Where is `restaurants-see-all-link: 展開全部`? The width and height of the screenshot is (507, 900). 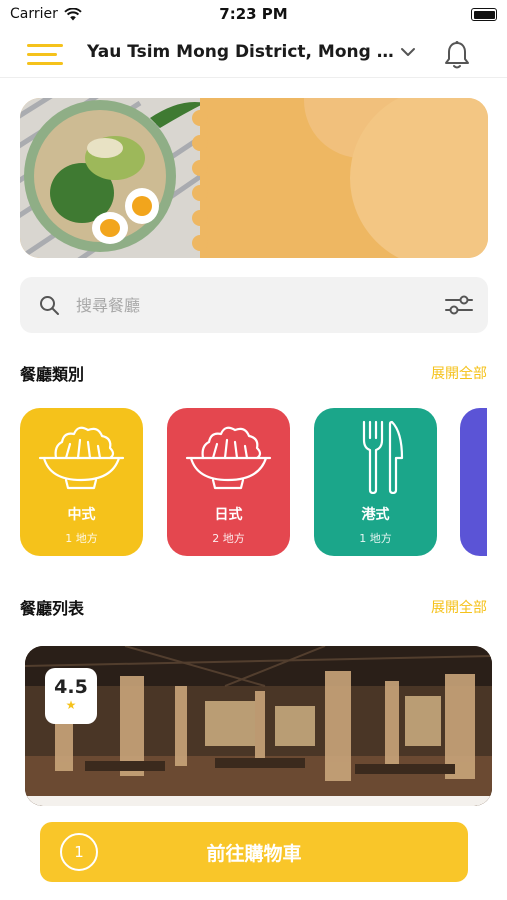 restaurants-see-all-link: 展開全部 is located at coordinates (459, 607).